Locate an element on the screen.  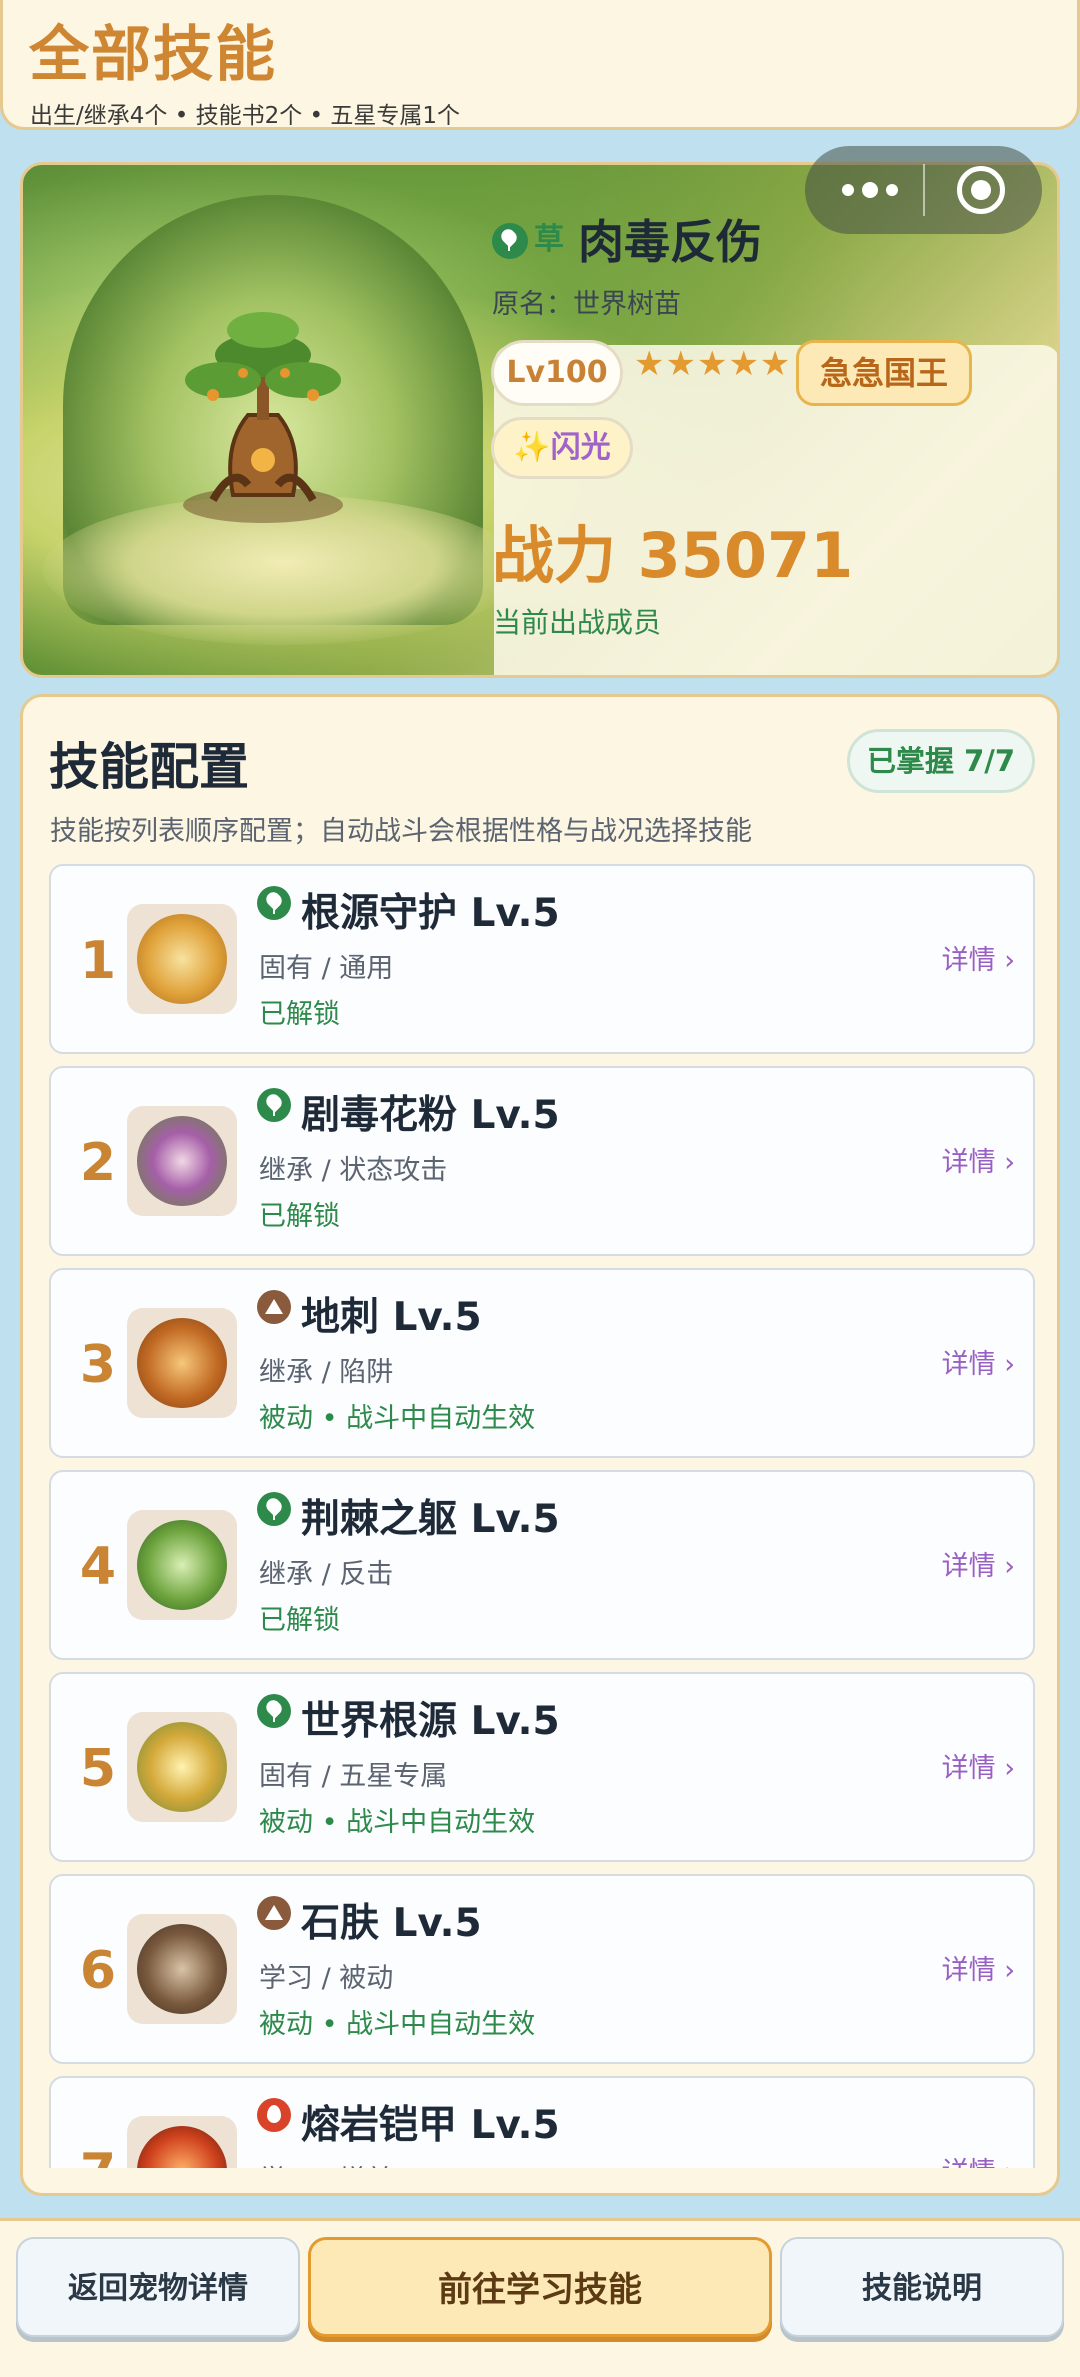
skill-card: 4 荆棘之躯 Lv.5 继承 / 反击 已解锁 详情 › is located at coordinates (542, 1565).